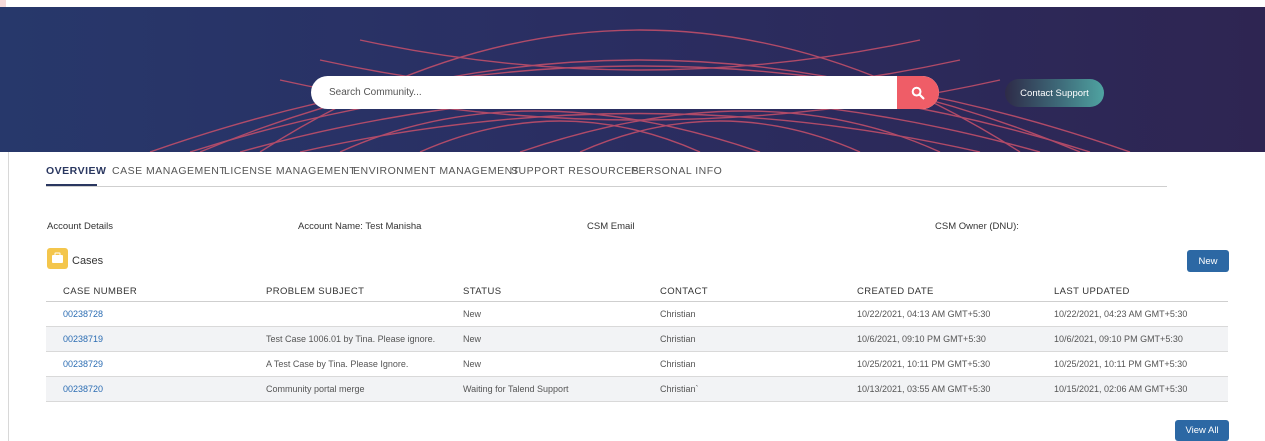  What do you see at coordinates (71, 185) in the screenshot?
I see `active-tab-indicator` at bounding box center [71, 185].